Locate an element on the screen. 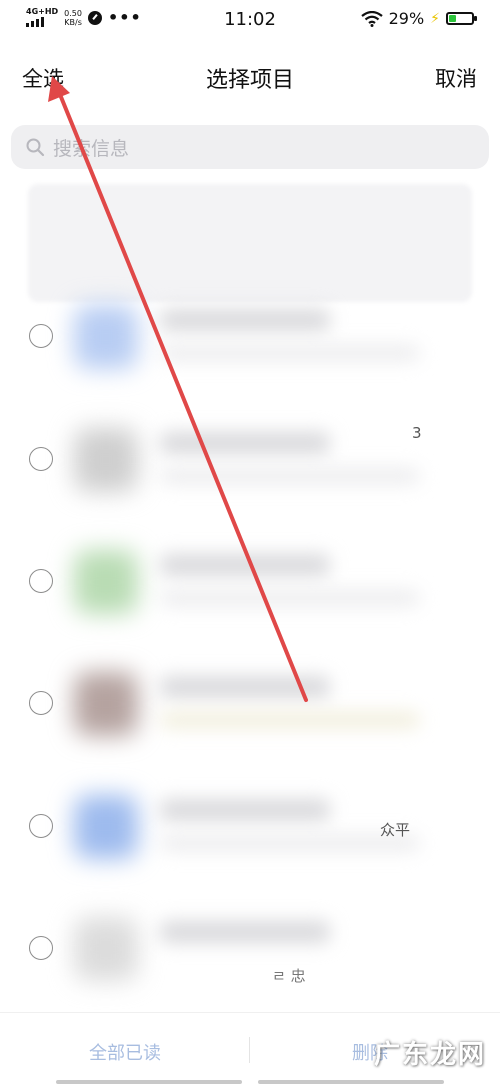 The image size is (500, 1085). page-title: 选择项目 is located at coordinates (249, 80).